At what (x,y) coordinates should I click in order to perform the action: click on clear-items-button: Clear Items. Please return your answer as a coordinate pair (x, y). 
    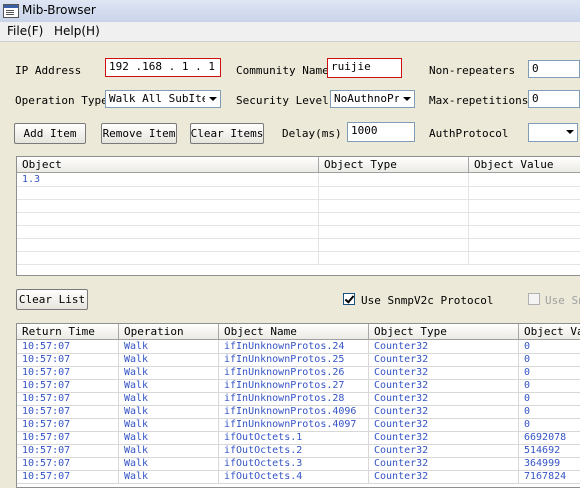
    Looking at the image, I should click on (227, 133).